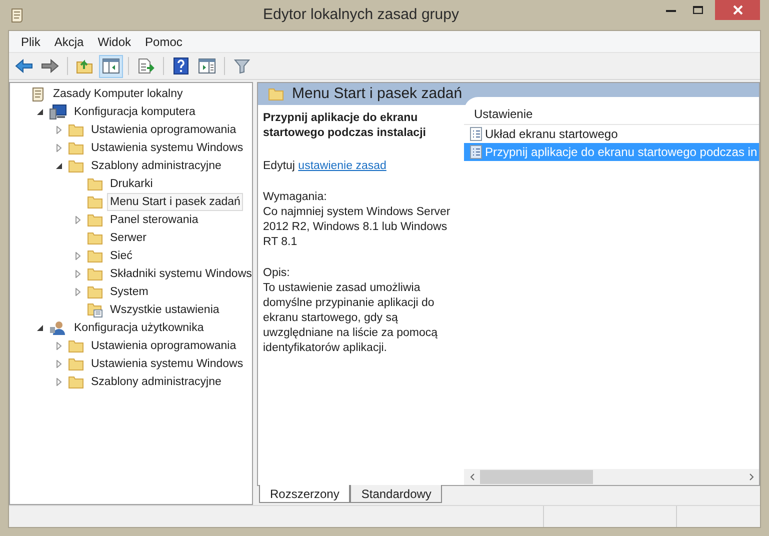 The width and height of the screenshot is (769, 536). I want to click on edit-link: ustawienie zasad, so click(342, 166).